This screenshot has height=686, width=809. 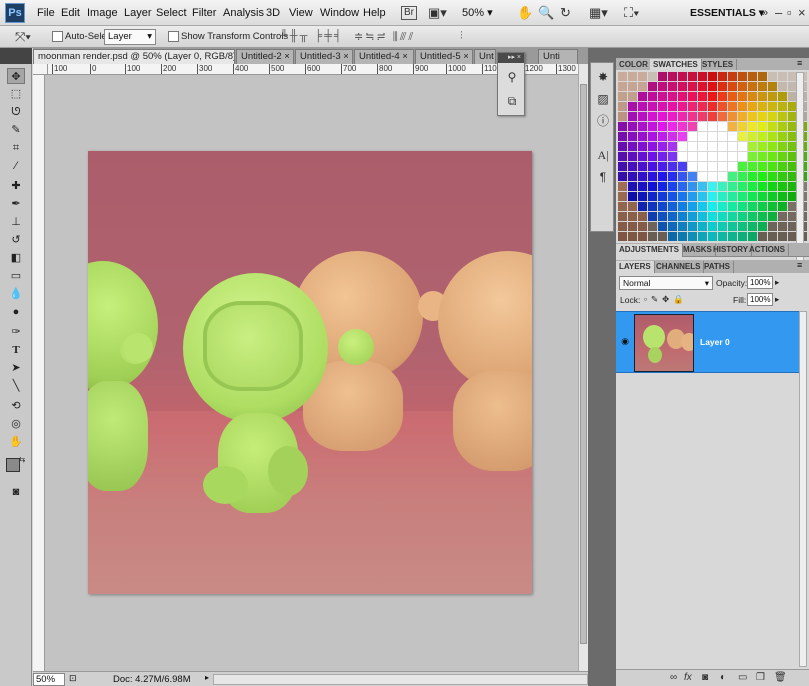 I want to click on status-arrow-icon: ▸, so click(x=207, y=677).